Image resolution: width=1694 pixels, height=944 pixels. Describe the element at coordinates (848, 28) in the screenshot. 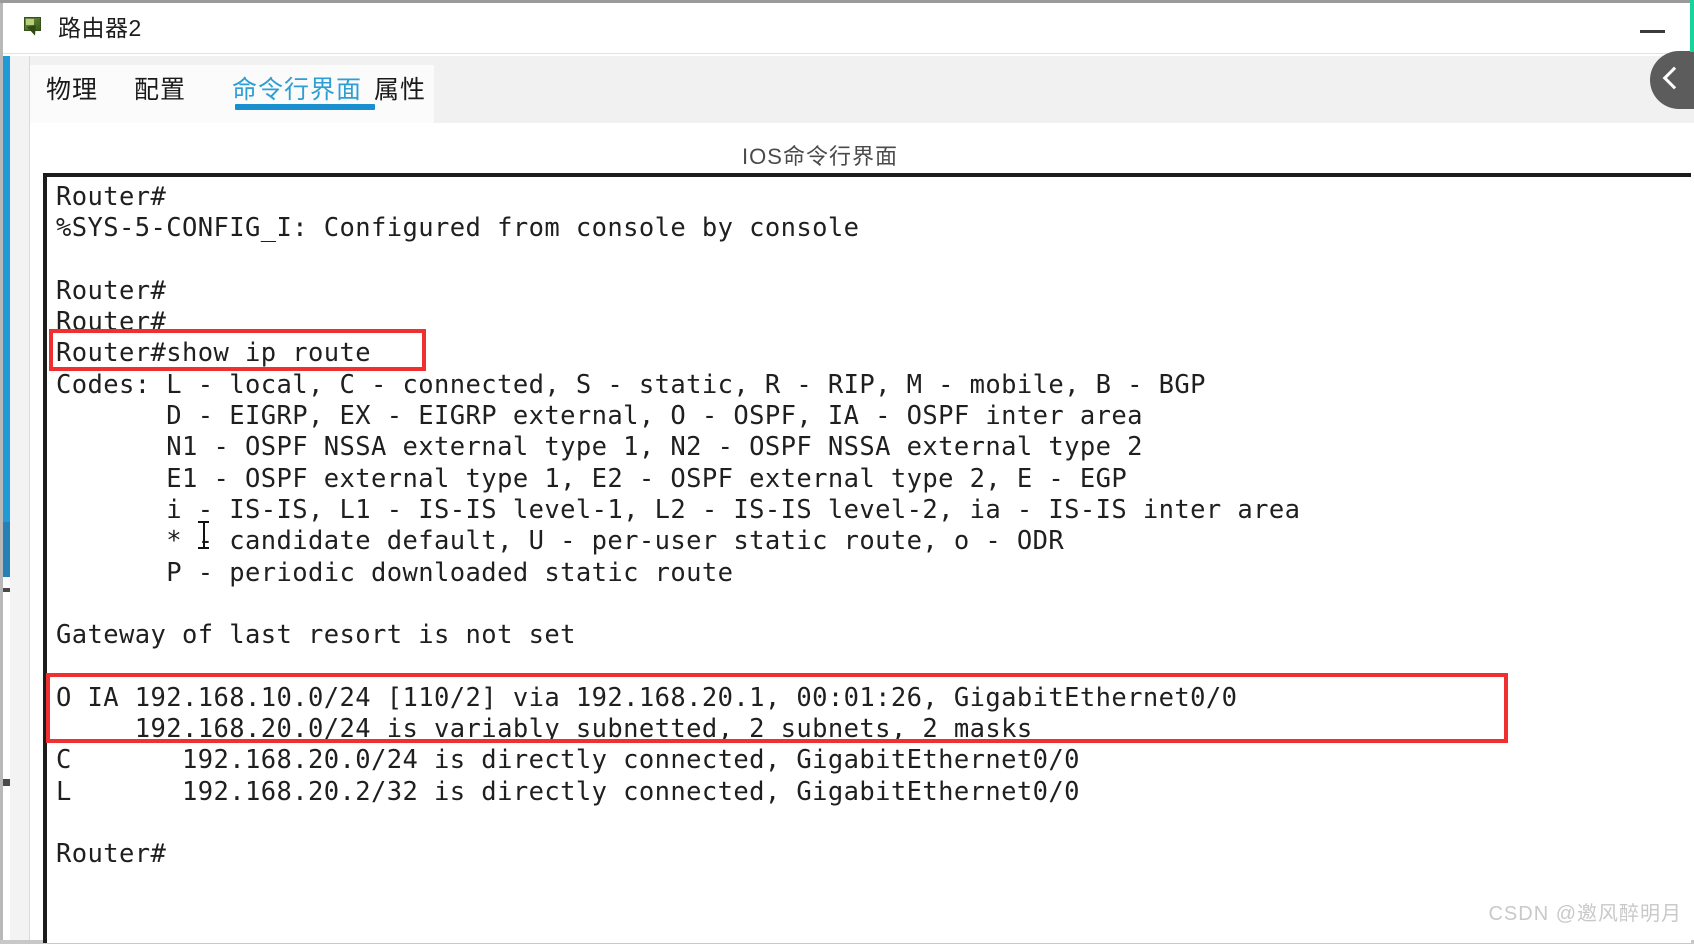

I see `title-bar: 路由器2` at that location.